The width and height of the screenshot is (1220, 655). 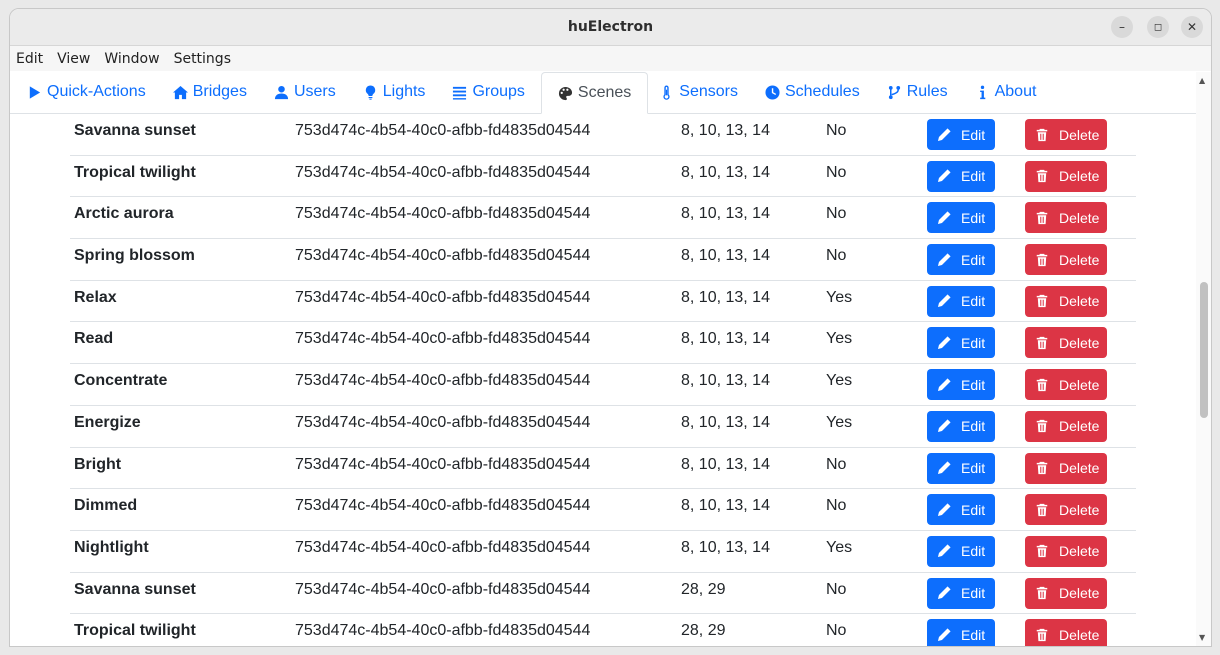 What do you see at coordinates (594, 93) in the screenshot?
I see `tab-scenes: Scenes` at bounding box center [594, 93].